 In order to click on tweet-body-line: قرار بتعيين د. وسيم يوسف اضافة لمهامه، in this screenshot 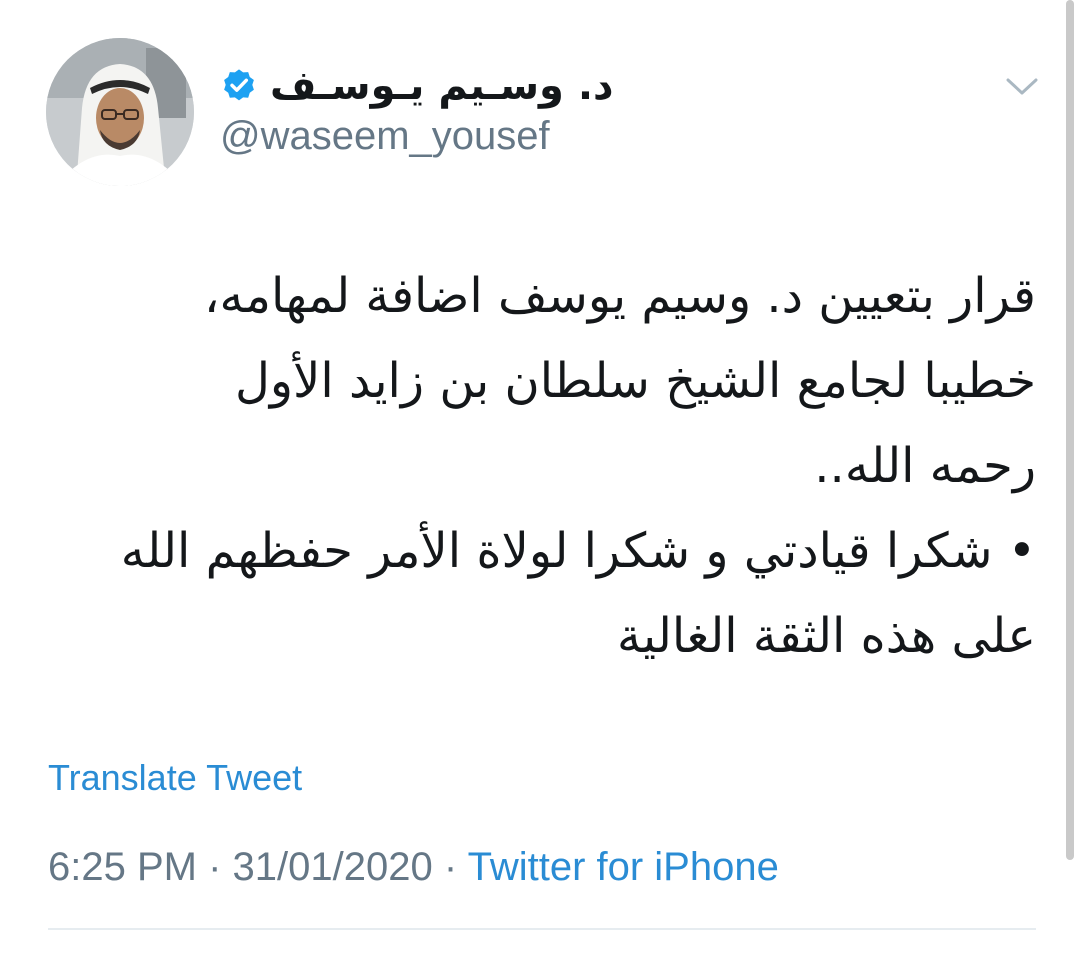, I will do `click(620, 296)`.